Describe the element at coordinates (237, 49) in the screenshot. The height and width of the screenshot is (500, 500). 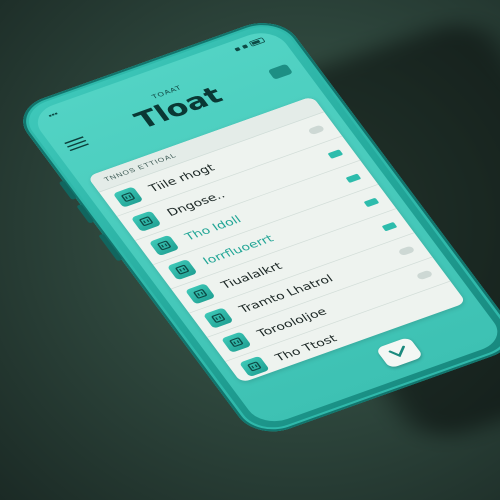
I see `signal-icon` at that location.